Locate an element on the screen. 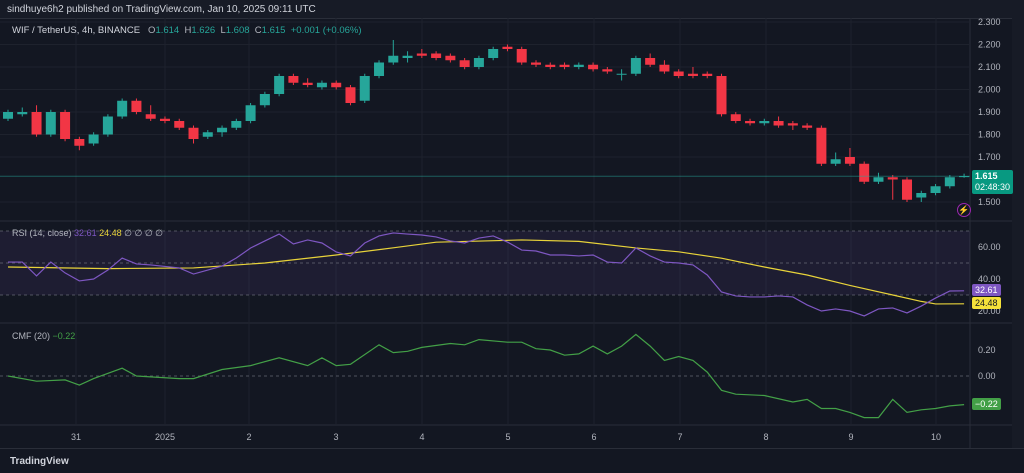  time-tick-label: 9 is located at coordinates (850, 437).